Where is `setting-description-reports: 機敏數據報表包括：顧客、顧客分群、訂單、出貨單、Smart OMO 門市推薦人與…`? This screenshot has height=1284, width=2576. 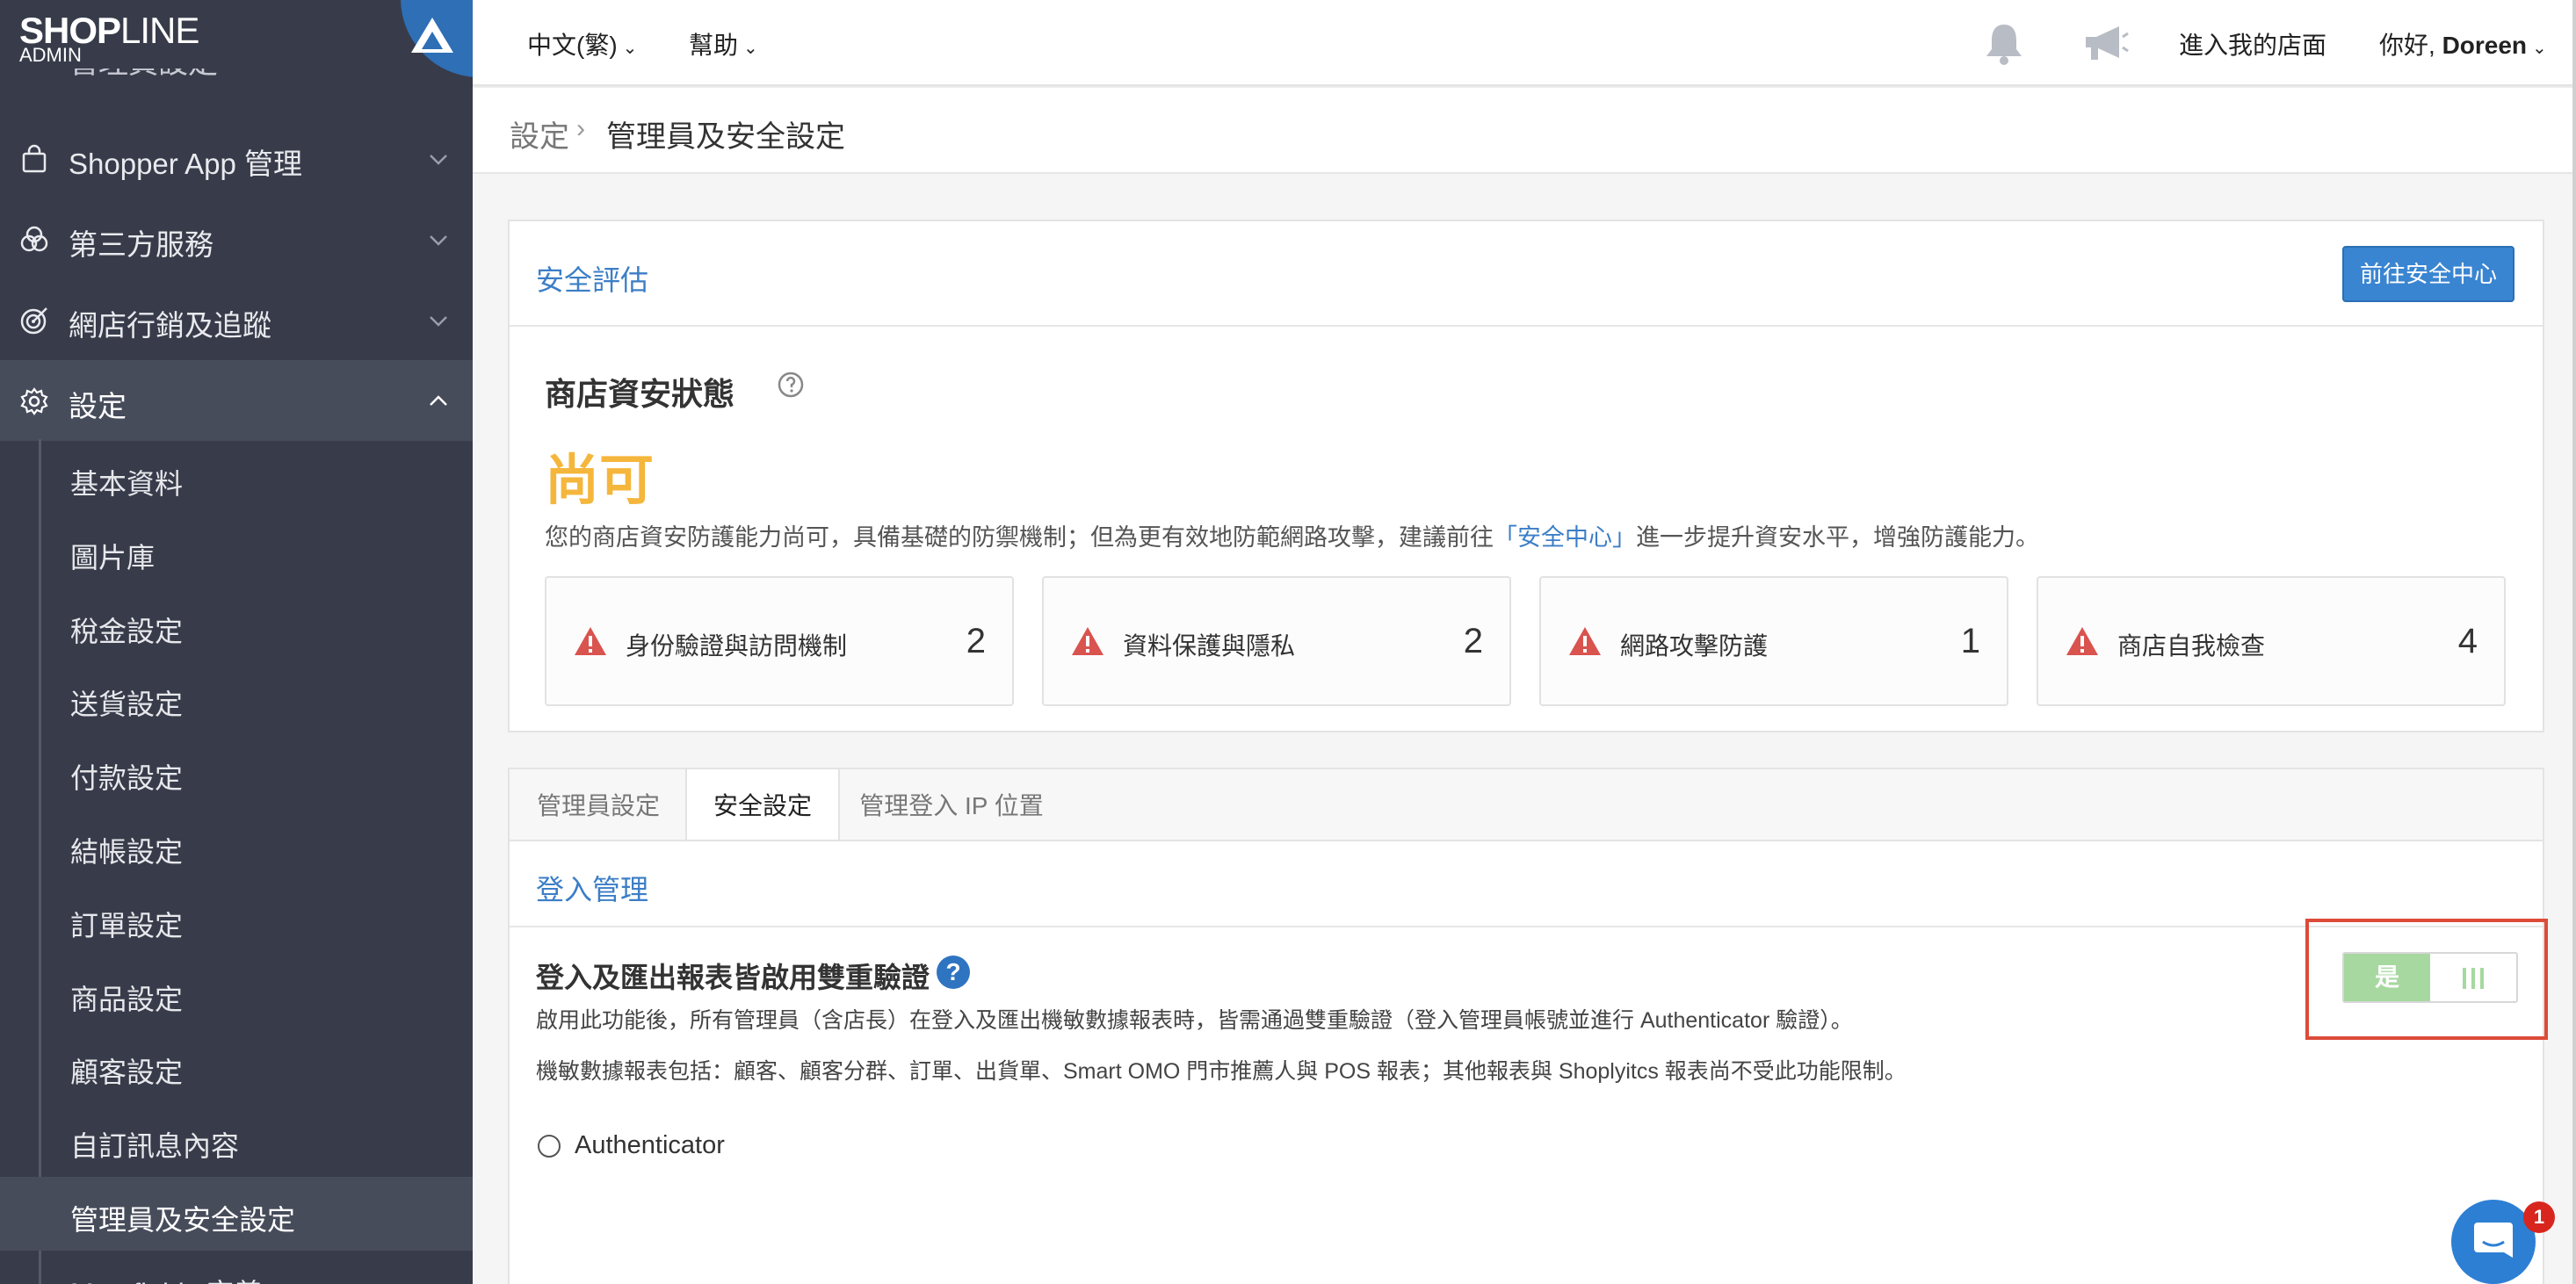 setting-description-reports: 機敏數據報表包括：顧客、顧客分群、訂單、出貨單、Smart OMO 門市推薦人與… is located at coordinates (1221, 1071).